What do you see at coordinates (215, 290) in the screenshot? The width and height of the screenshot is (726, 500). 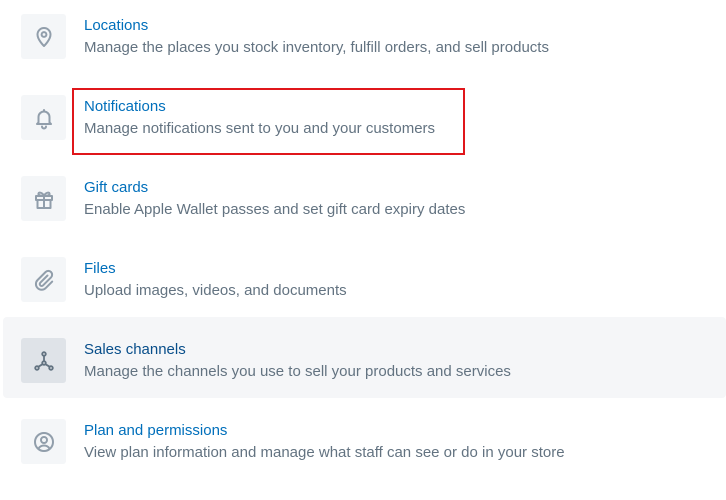 I see `settings-item-description: Upload images, videos, and documents` at bounding box center [215, 290].